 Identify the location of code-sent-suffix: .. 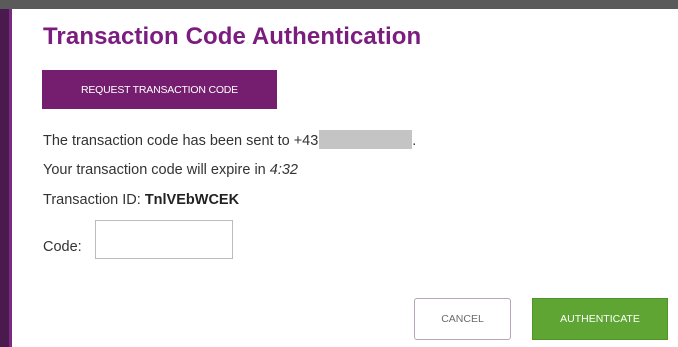
(414, 141).